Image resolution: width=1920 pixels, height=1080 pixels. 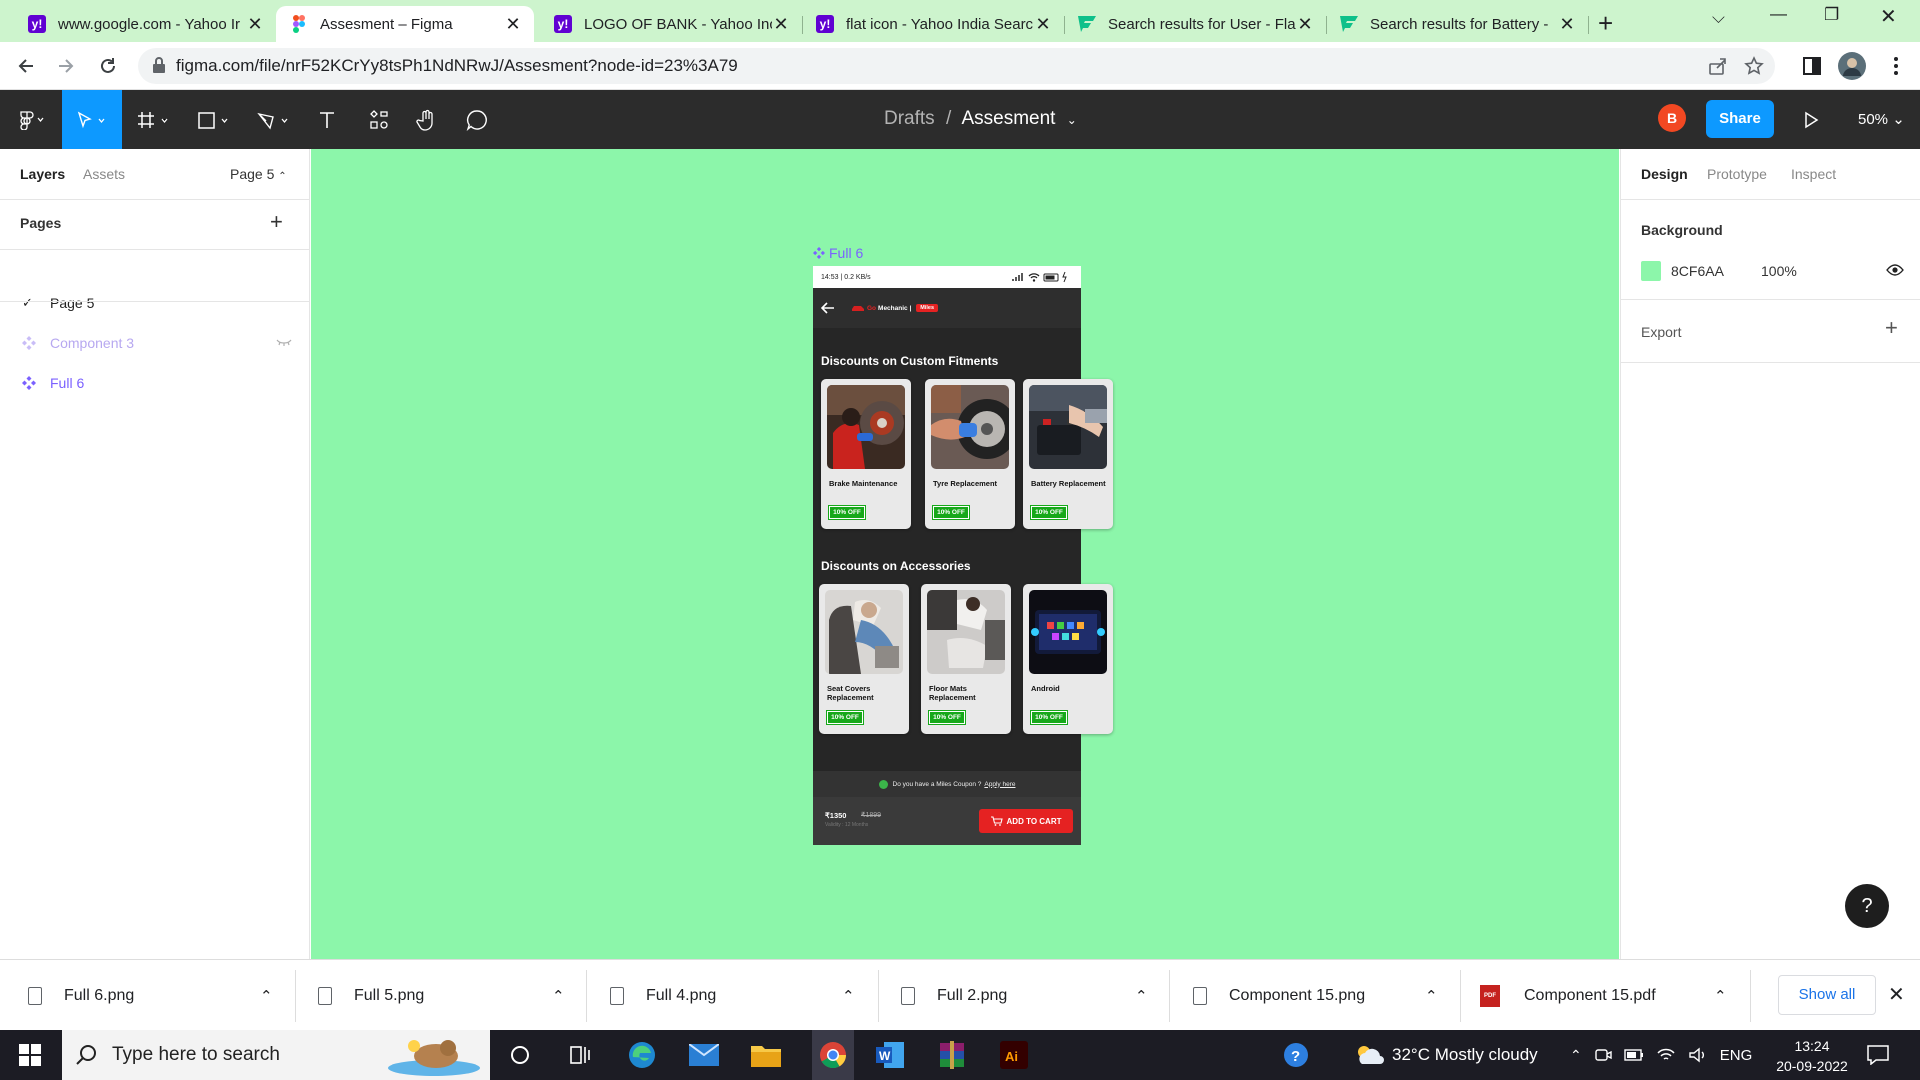 What do you see at coordinates (1778, 14) in the screenshot?
I see `minimize-button: —` at bounding box center [1778, 14].